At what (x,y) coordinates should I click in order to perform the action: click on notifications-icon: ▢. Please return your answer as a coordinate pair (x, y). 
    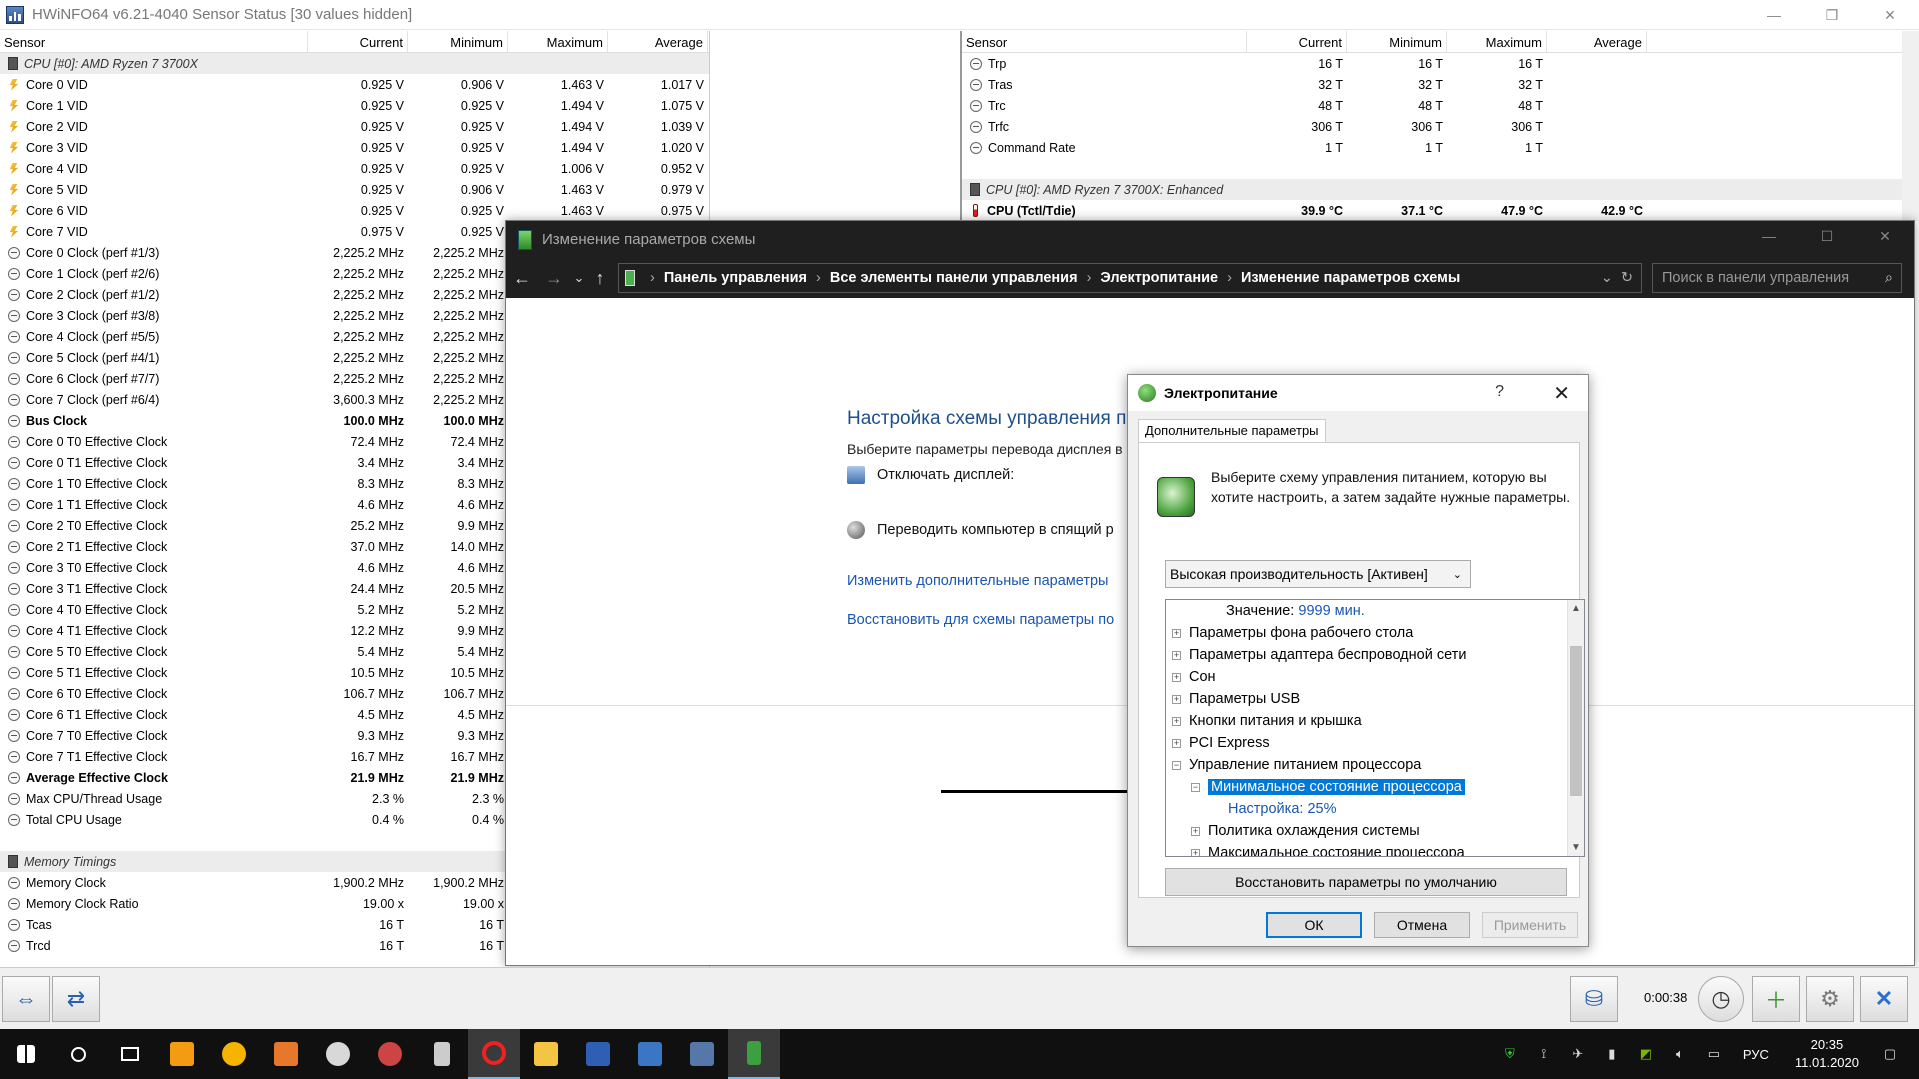
    Looking at the image, I should click on (1890, 1054).